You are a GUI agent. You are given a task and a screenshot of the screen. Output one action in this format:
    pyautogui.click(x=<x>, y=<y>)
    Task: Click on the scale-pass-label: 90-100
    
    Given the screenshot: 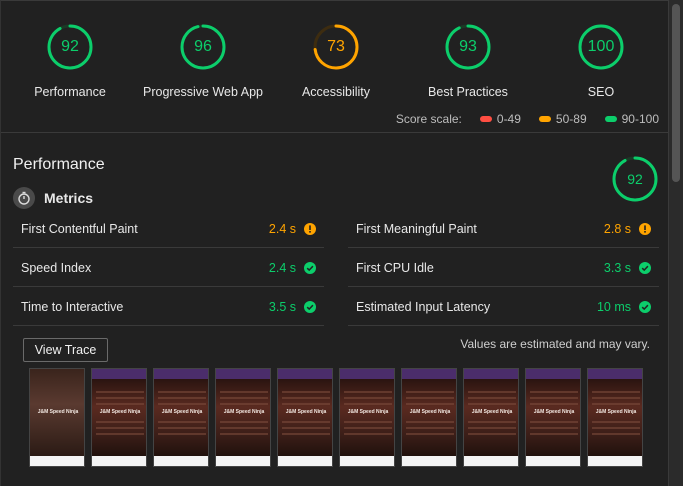 What is the action you would take?
    pyautogui.click(x=640, y=119)
    